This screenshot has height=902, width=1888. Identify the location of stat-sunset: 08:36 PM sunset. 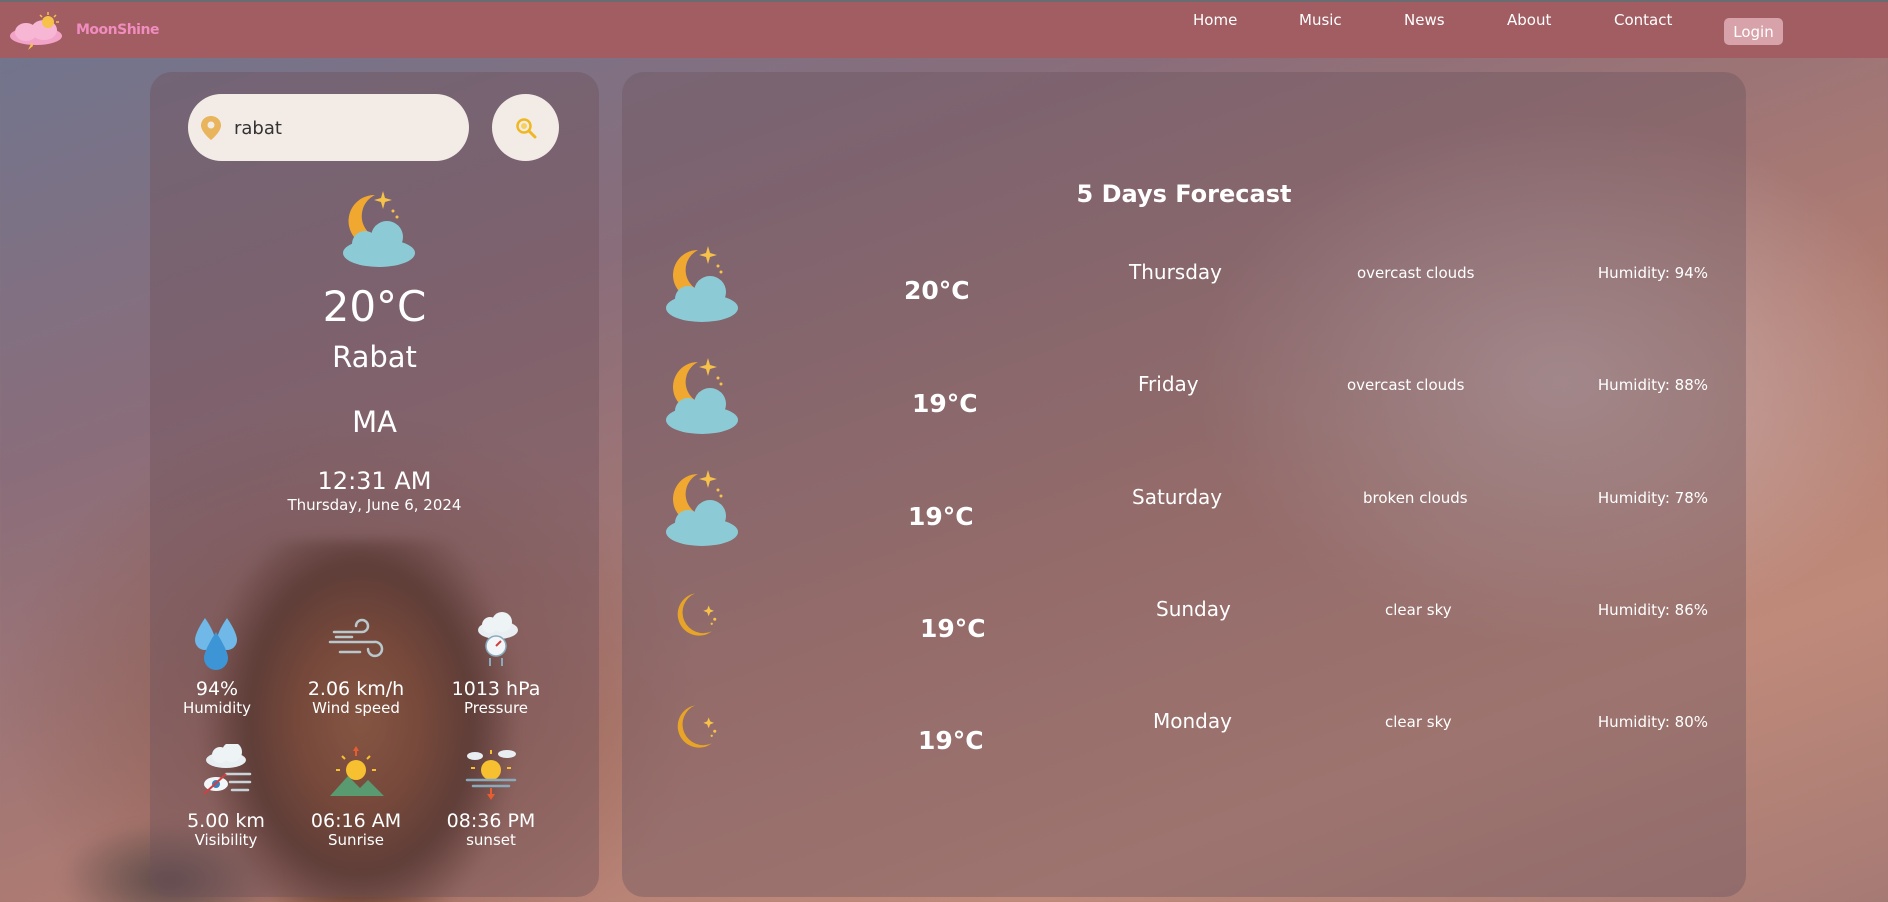
(491, 796).